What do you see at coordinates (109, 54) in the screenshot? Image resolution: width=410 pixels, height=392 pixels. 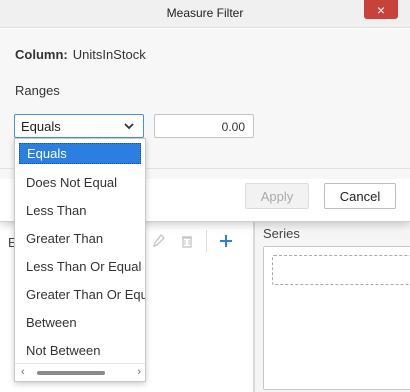 I see `column-value: UnitsInStock` at bounding box center [109, 54].